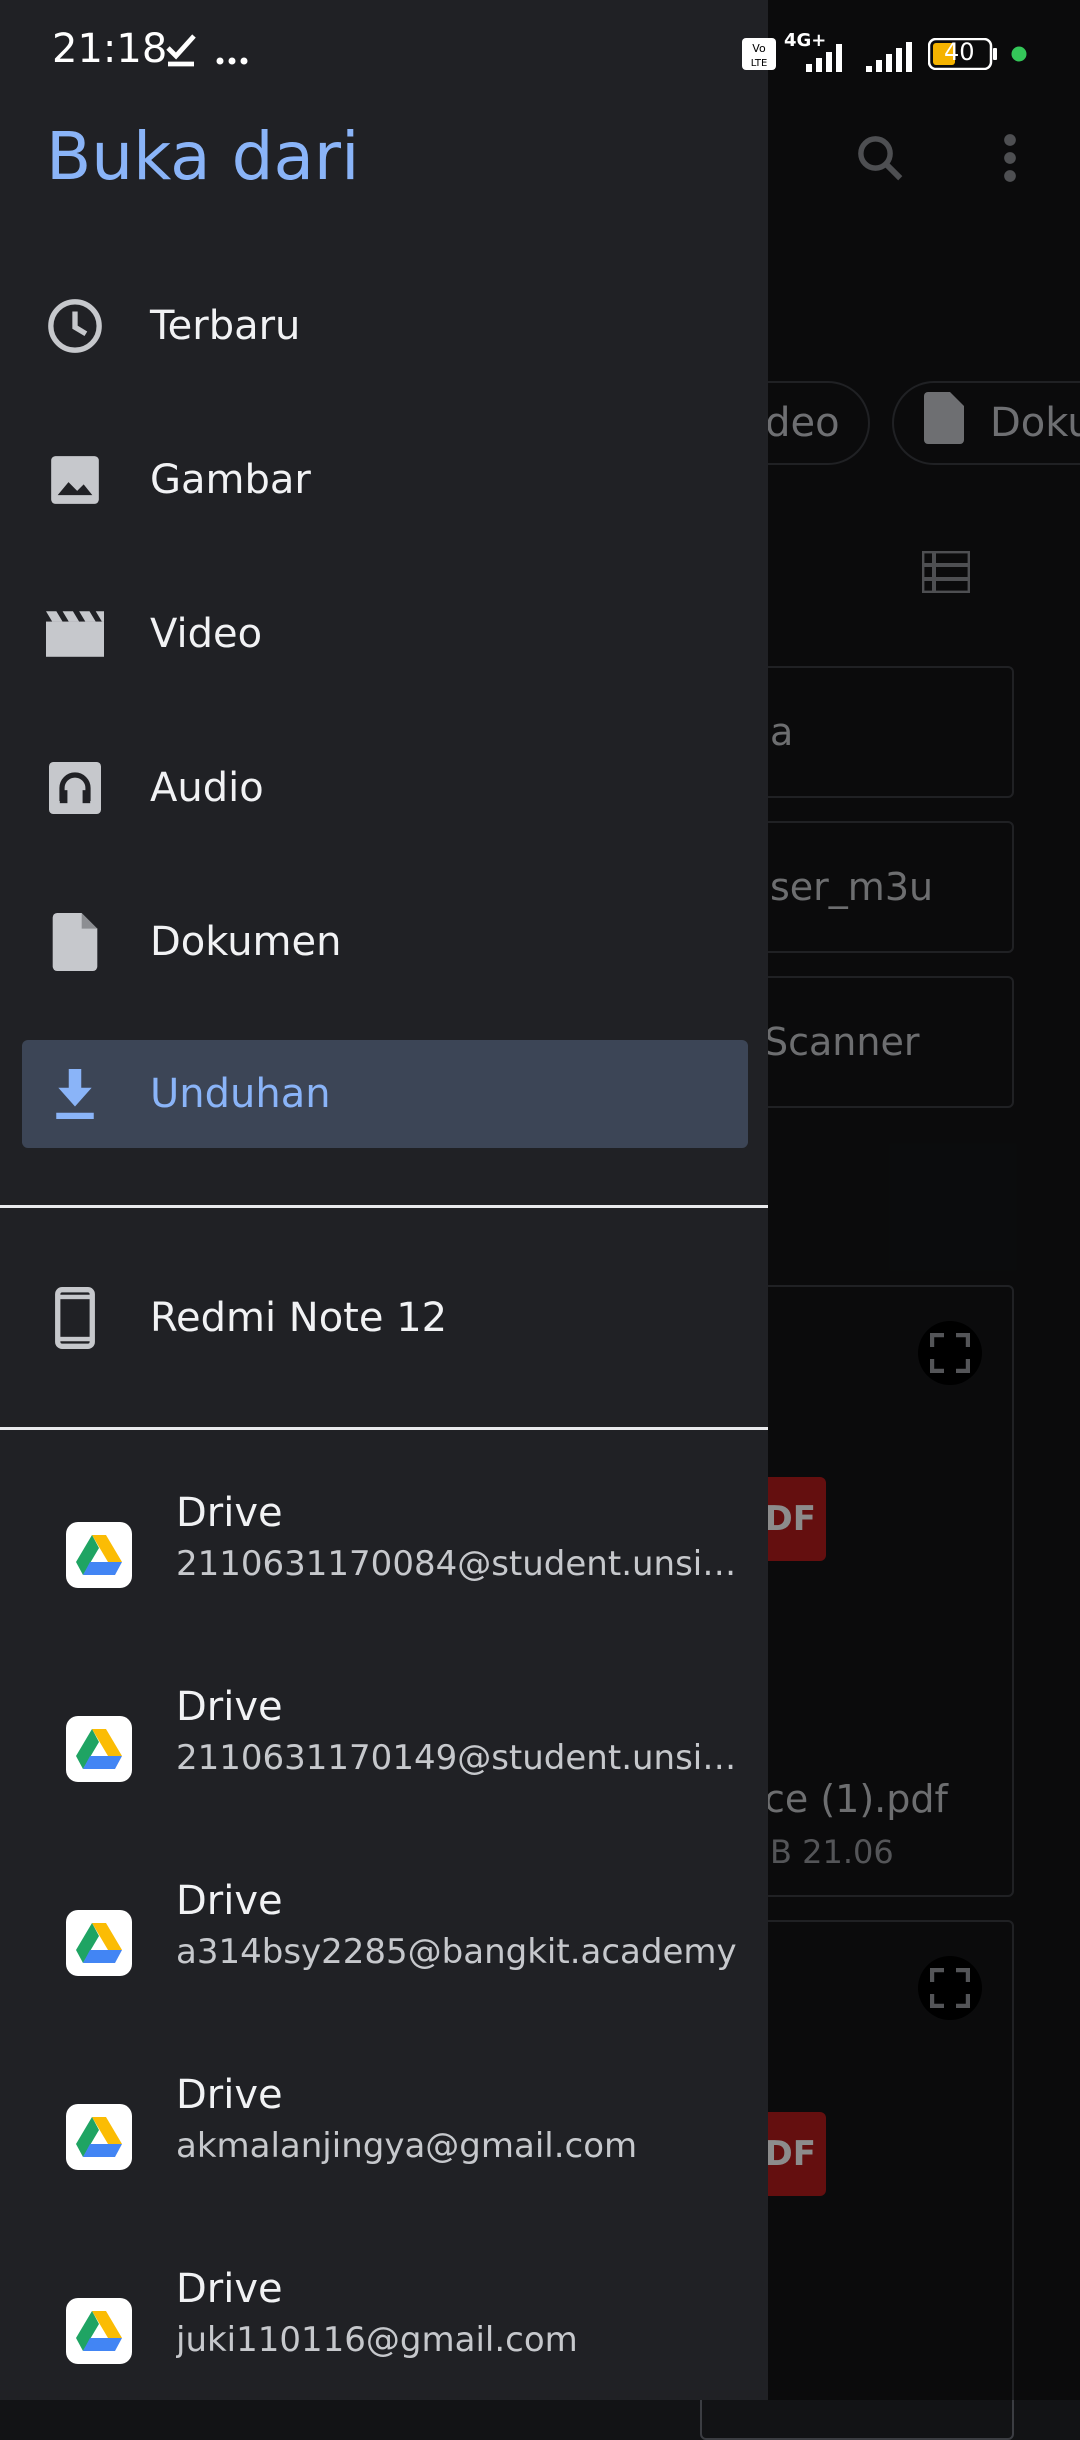  Describe the element at coordinates (75, 942) in the screenshot. I see `document-icon` at that location.